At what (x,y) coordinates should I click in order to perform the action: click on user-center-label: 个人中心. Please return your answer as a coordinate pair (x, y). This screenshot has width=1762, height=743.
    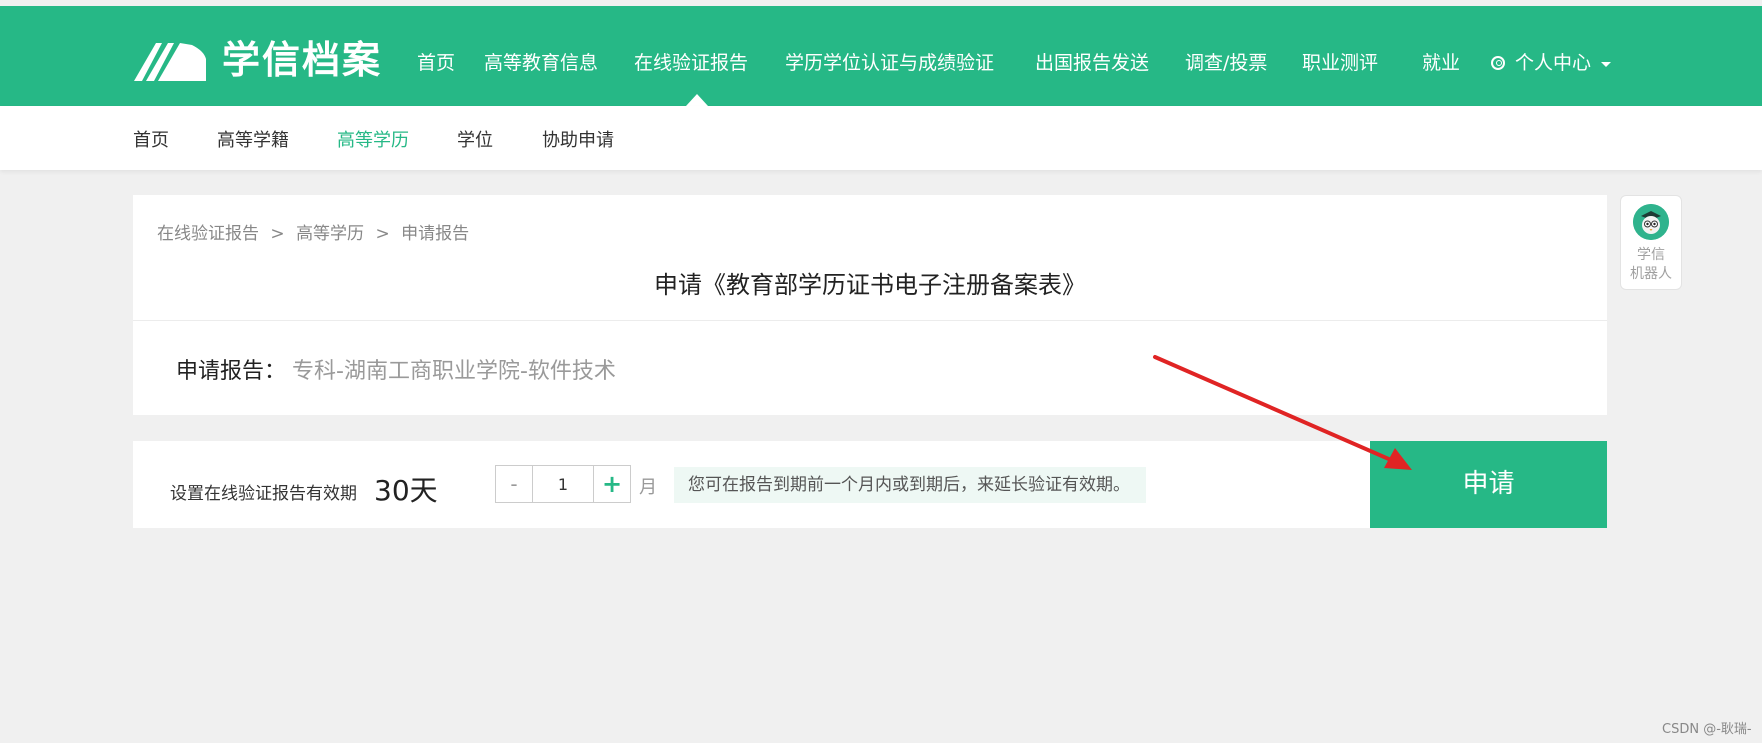
    Looking at the image, I should click on (1553, 63).